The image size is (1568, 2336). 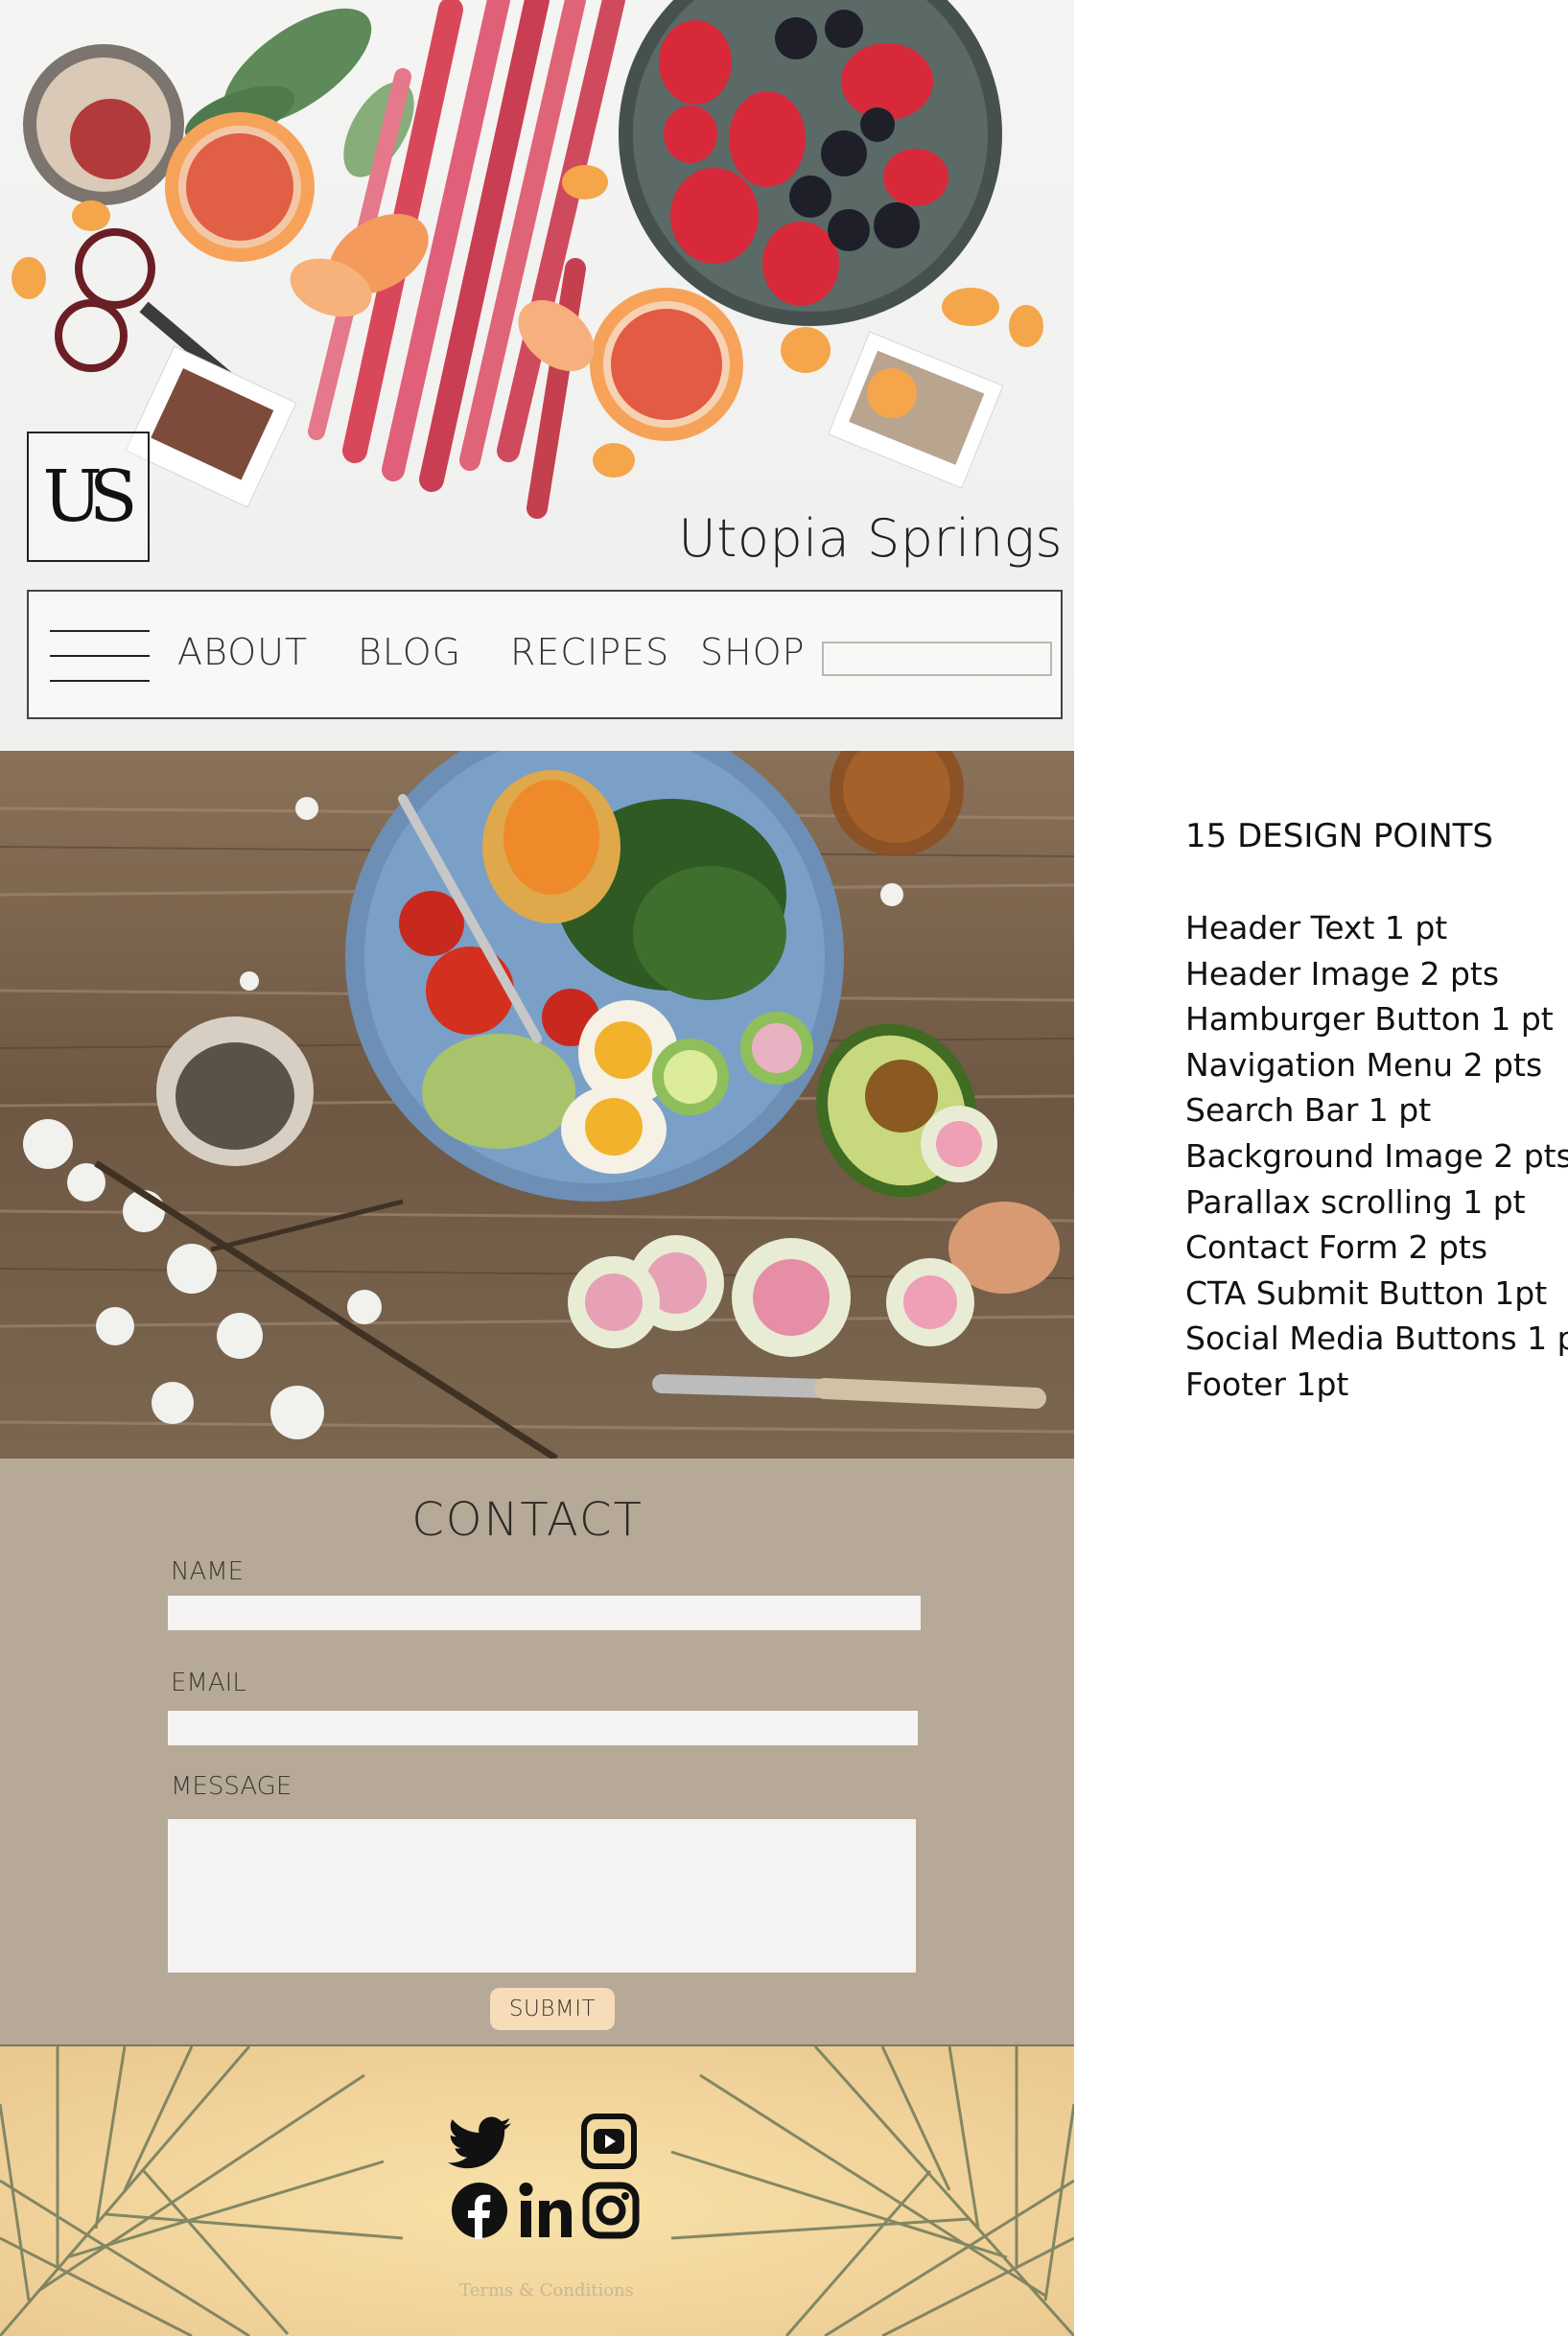 What do you see at coordinates (1376, 1339) in the screenshot?
I see `design-point-item: Social Media Buttons 1 pt` at bounding box center [1376, 1339].